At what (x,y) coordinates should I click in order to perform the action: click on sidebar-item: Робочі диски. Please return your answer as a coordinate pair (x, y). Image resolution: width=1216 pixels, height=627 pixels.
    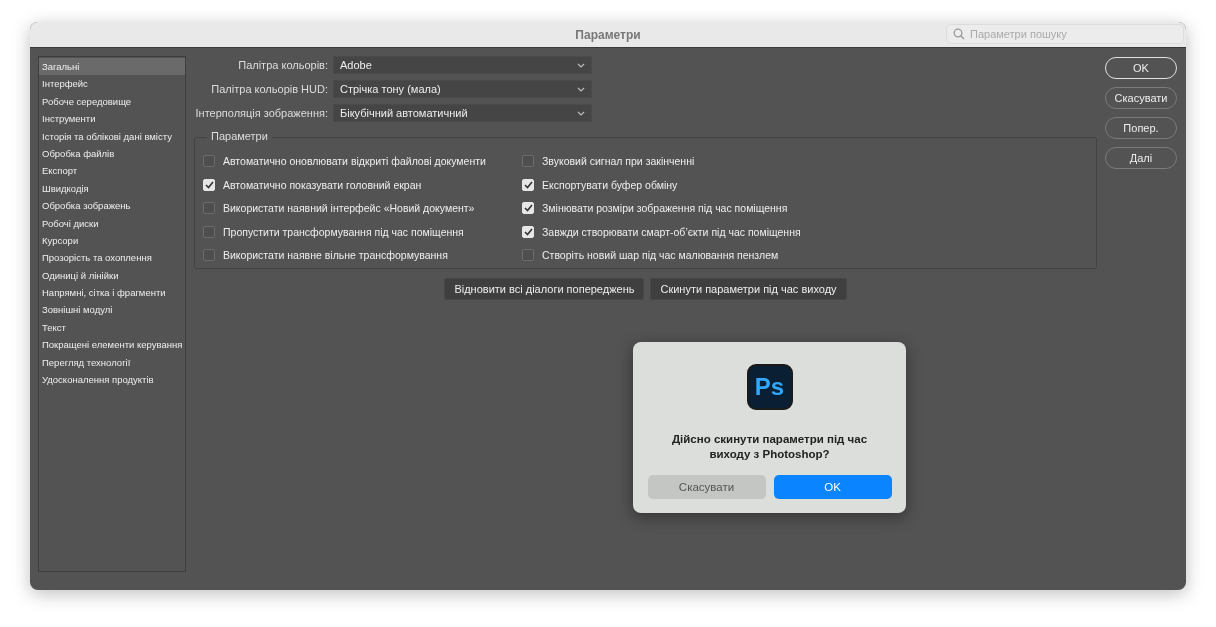
    Looking at the image, I should click on (112, 223).